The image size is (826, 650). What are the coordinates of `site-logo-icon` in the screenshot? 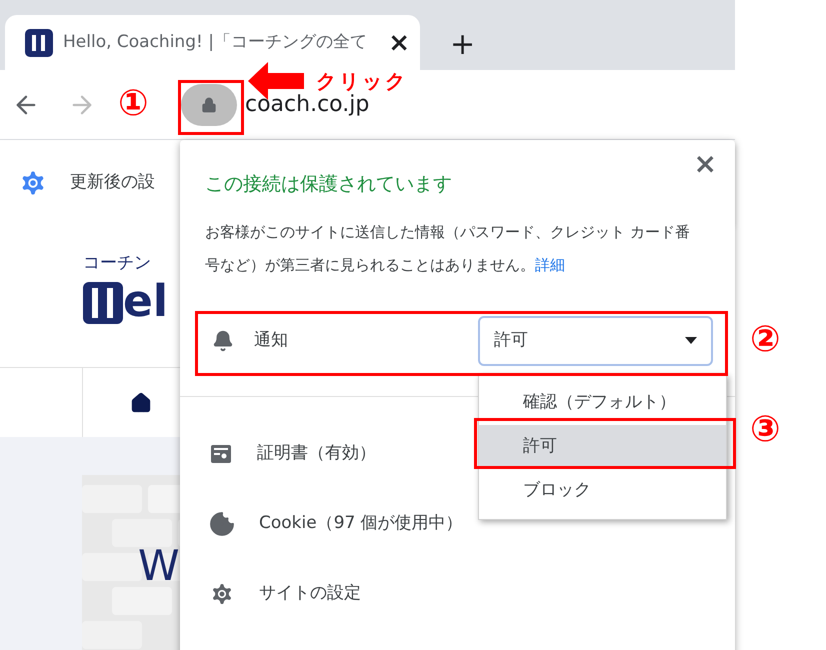 It's located at (103, 303).